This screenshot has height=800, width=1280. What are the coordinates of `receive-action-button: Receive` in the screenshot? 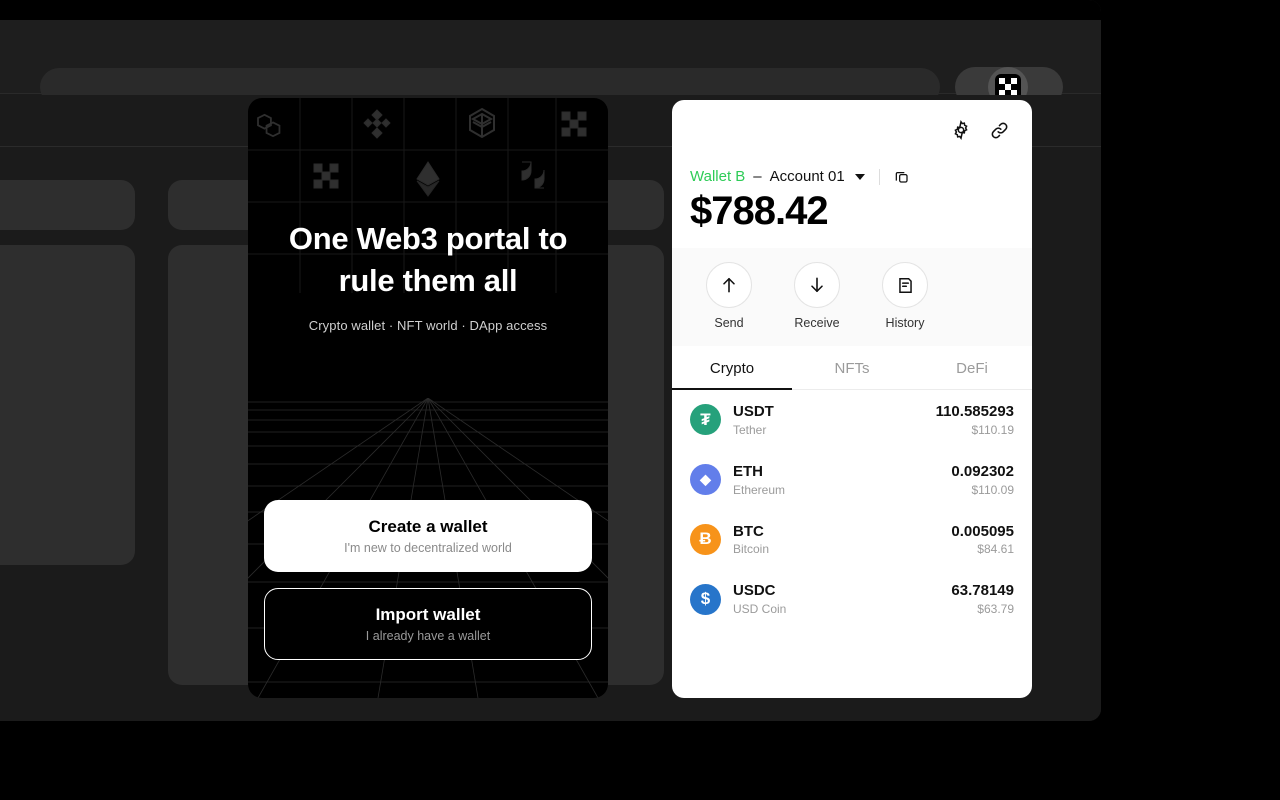 It's located at (817, 296).